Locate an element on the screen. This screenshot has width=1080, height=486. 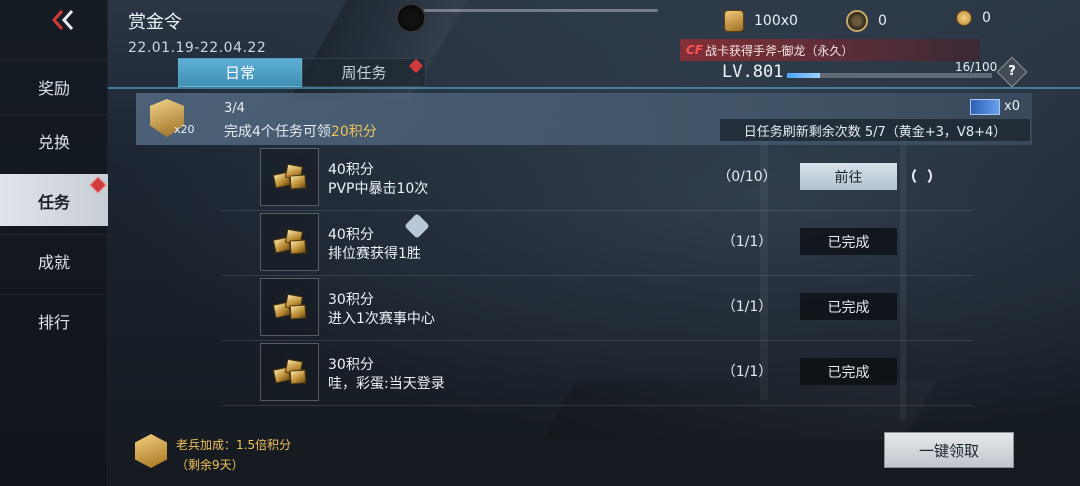
veteran-bonus-icon is located at coordinates (151, 451).